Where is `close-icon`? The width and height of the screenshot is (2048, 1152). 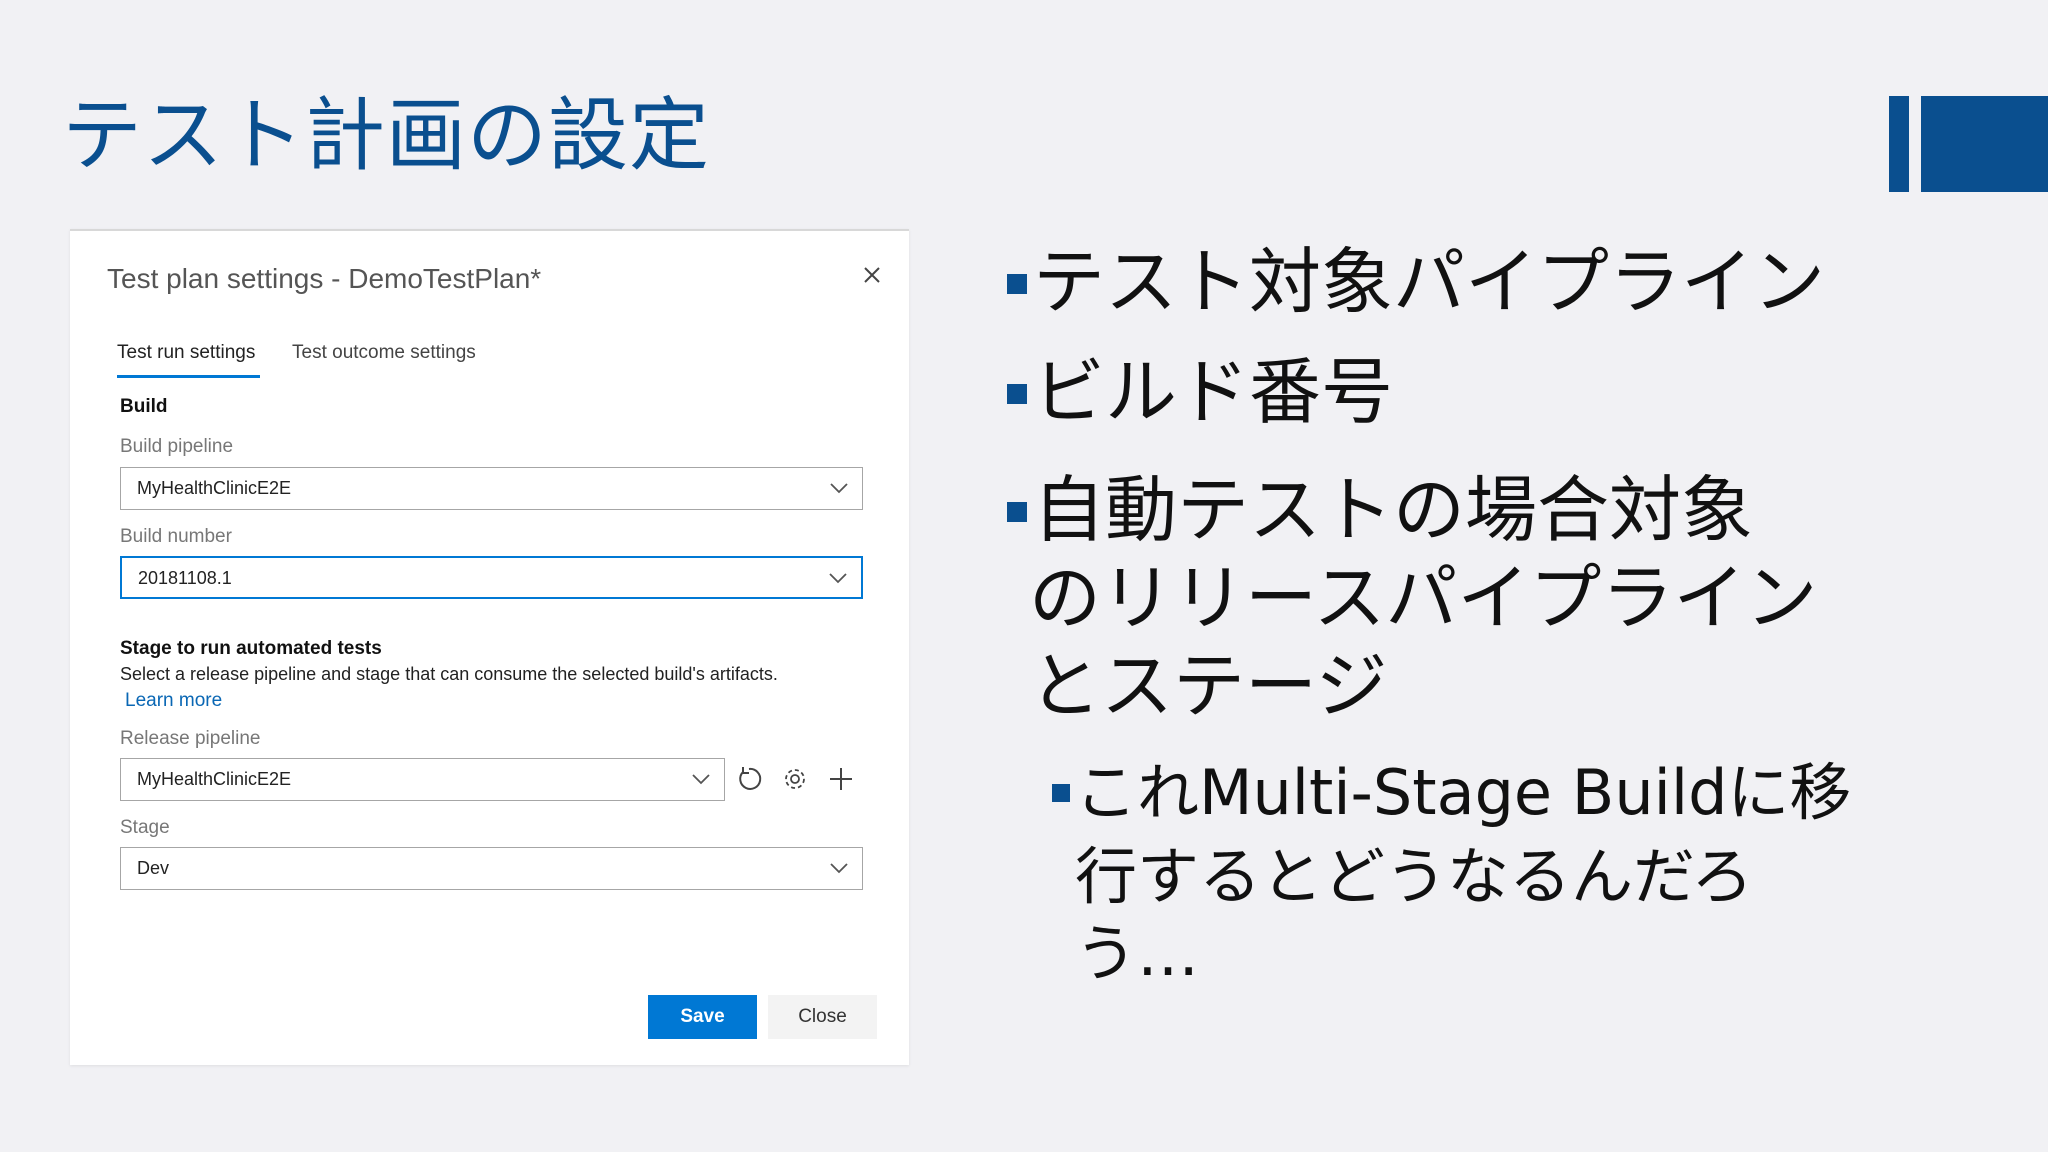 close-icon is located at coordinates (872, 275).